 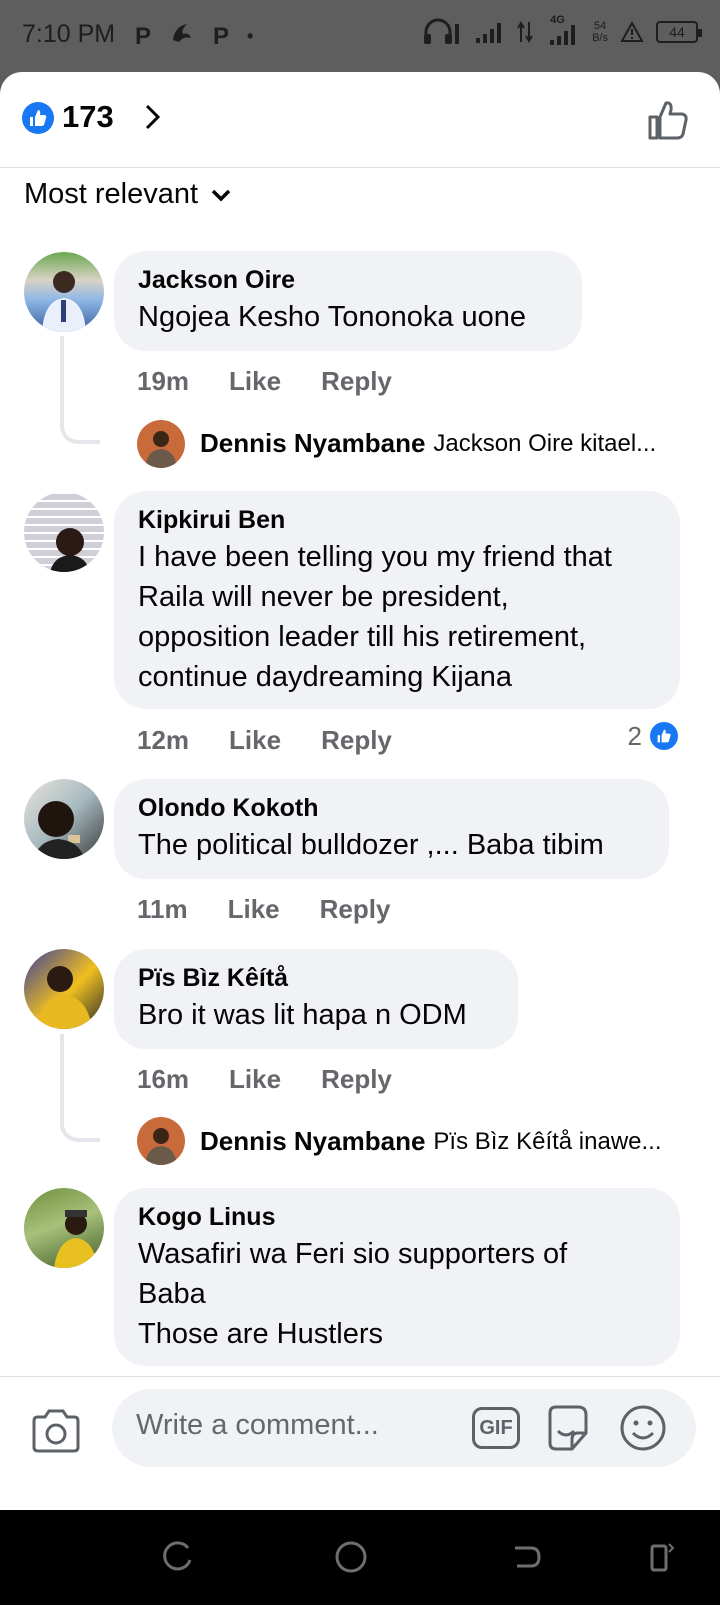 I want to click on commenter-name: Pïs Bìz Kêítå, so click(x=316, y=978).